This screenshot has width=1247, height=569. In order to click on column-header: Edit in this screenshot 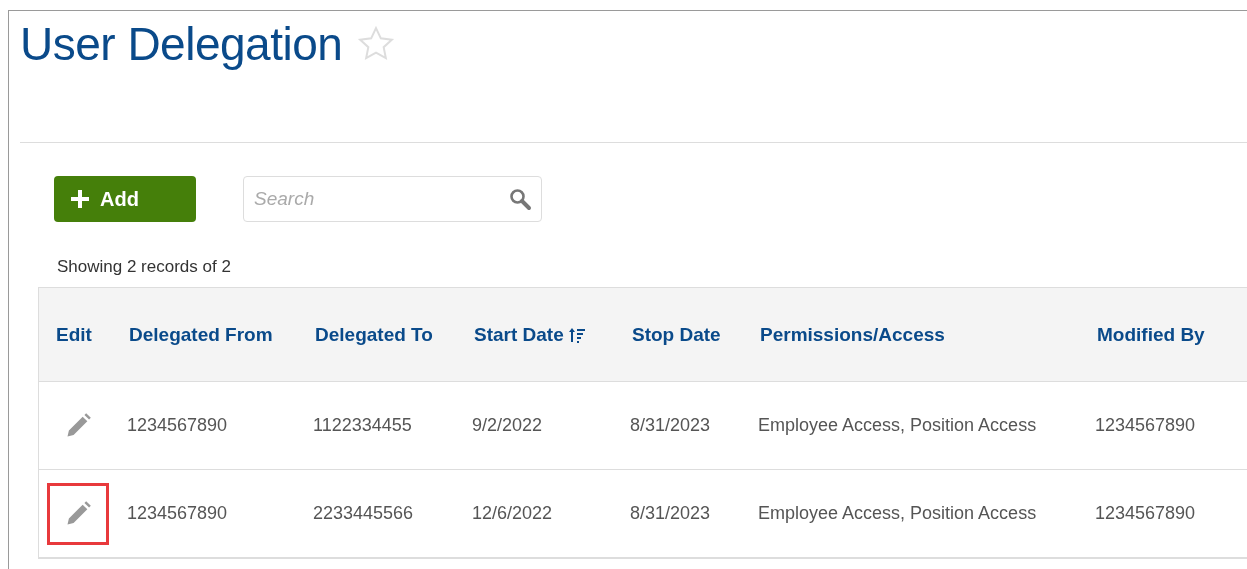, I will do `click(74, 334)`.